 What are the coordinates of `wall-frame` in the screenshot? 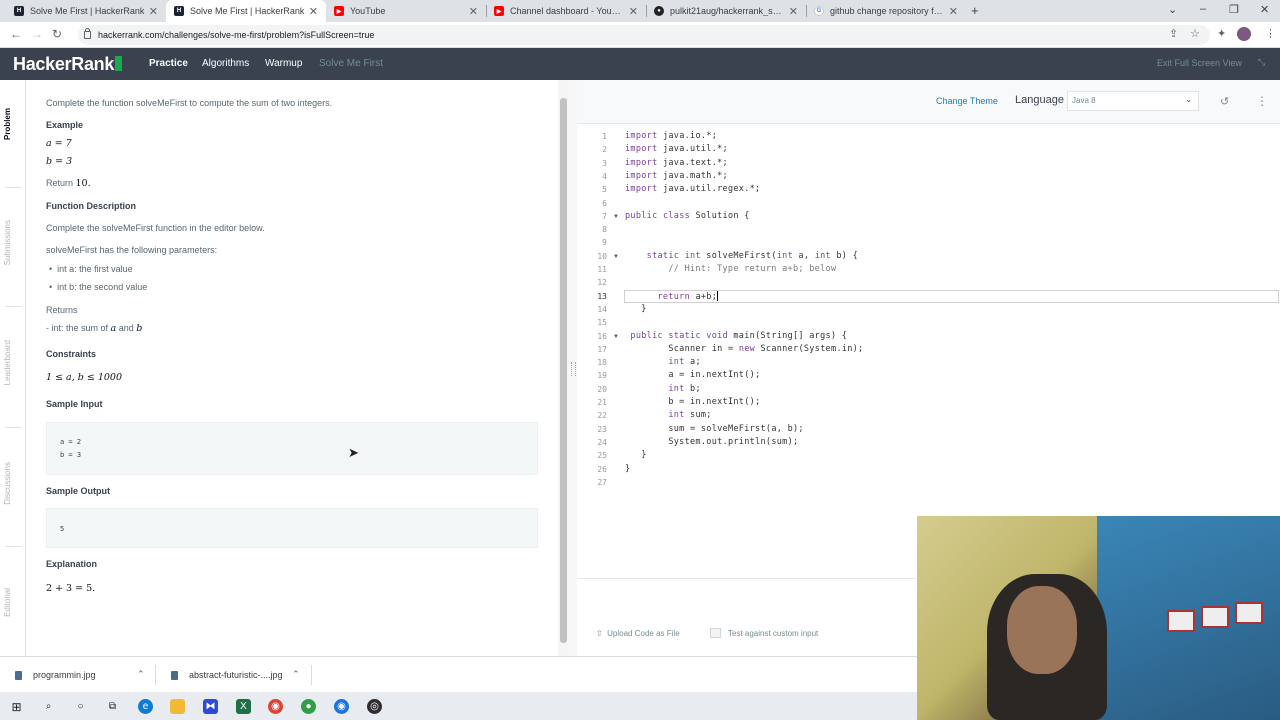 It's located at (1249, 613).